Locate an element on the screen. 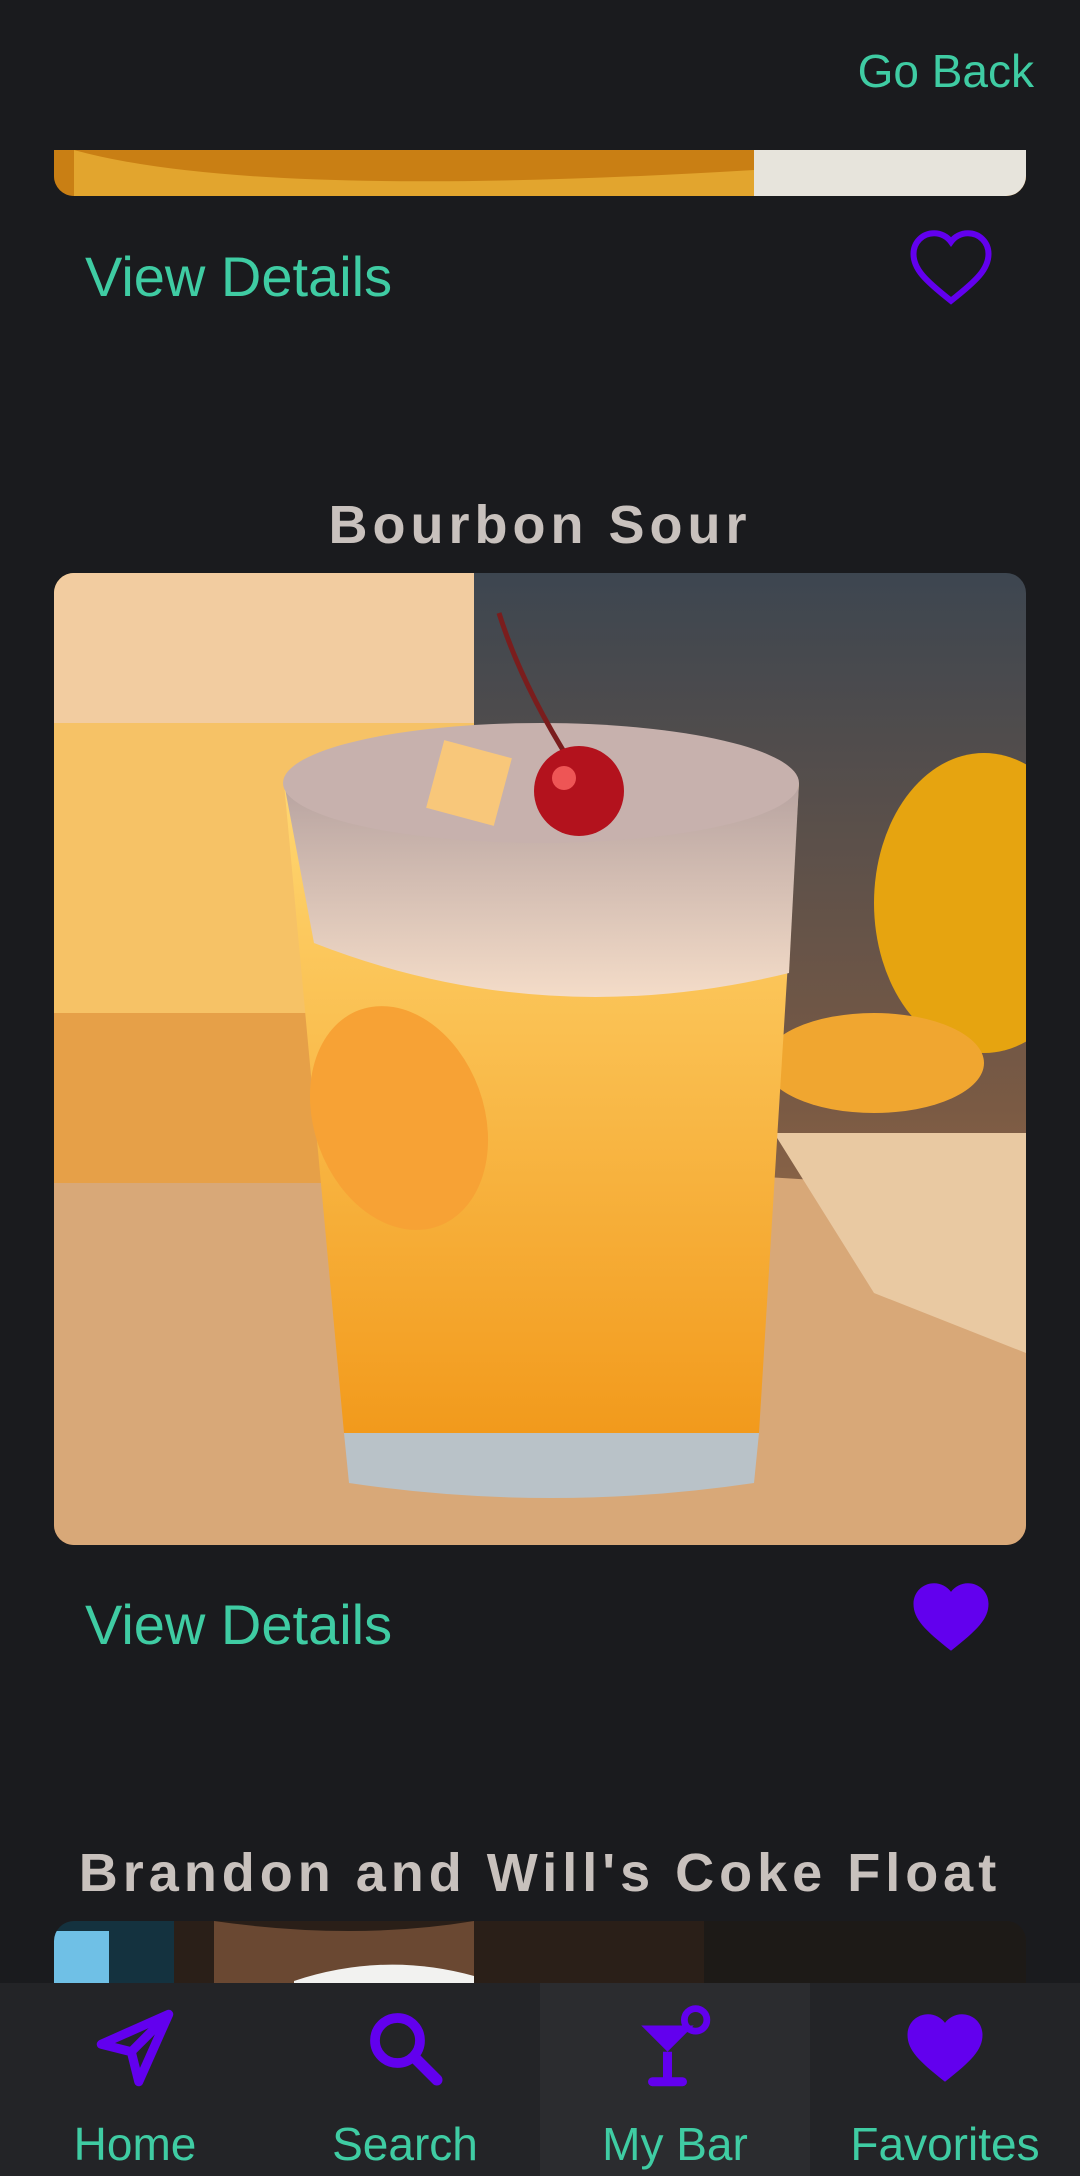 This screenshot has height=2176, width=1080. nav-item-home: Home is located at coordinates (135, 2079).